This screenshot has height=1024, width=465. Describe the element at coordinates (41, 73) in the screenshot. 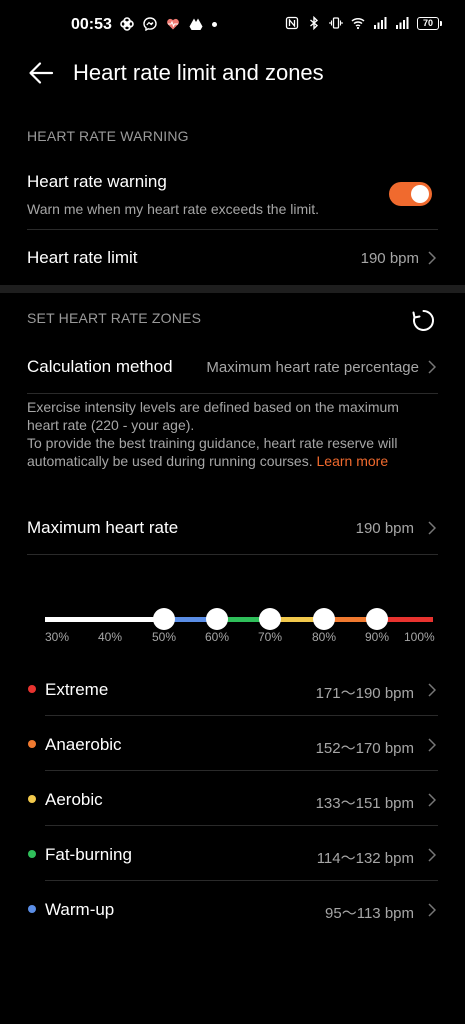

I see `back-arrow-icon` at that location.